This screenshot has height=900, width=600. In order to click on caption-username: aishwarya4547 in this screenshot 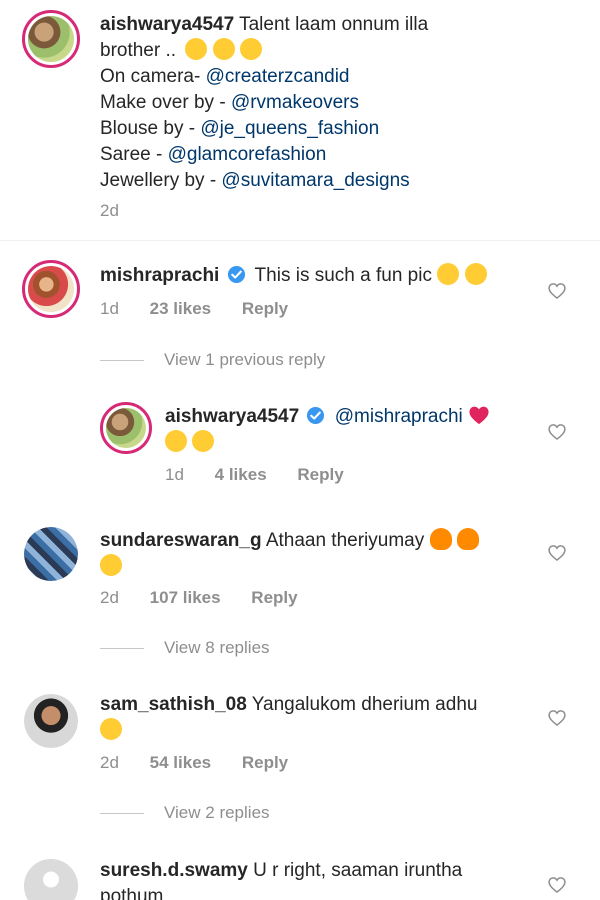, I will do `click(167, 24)`.